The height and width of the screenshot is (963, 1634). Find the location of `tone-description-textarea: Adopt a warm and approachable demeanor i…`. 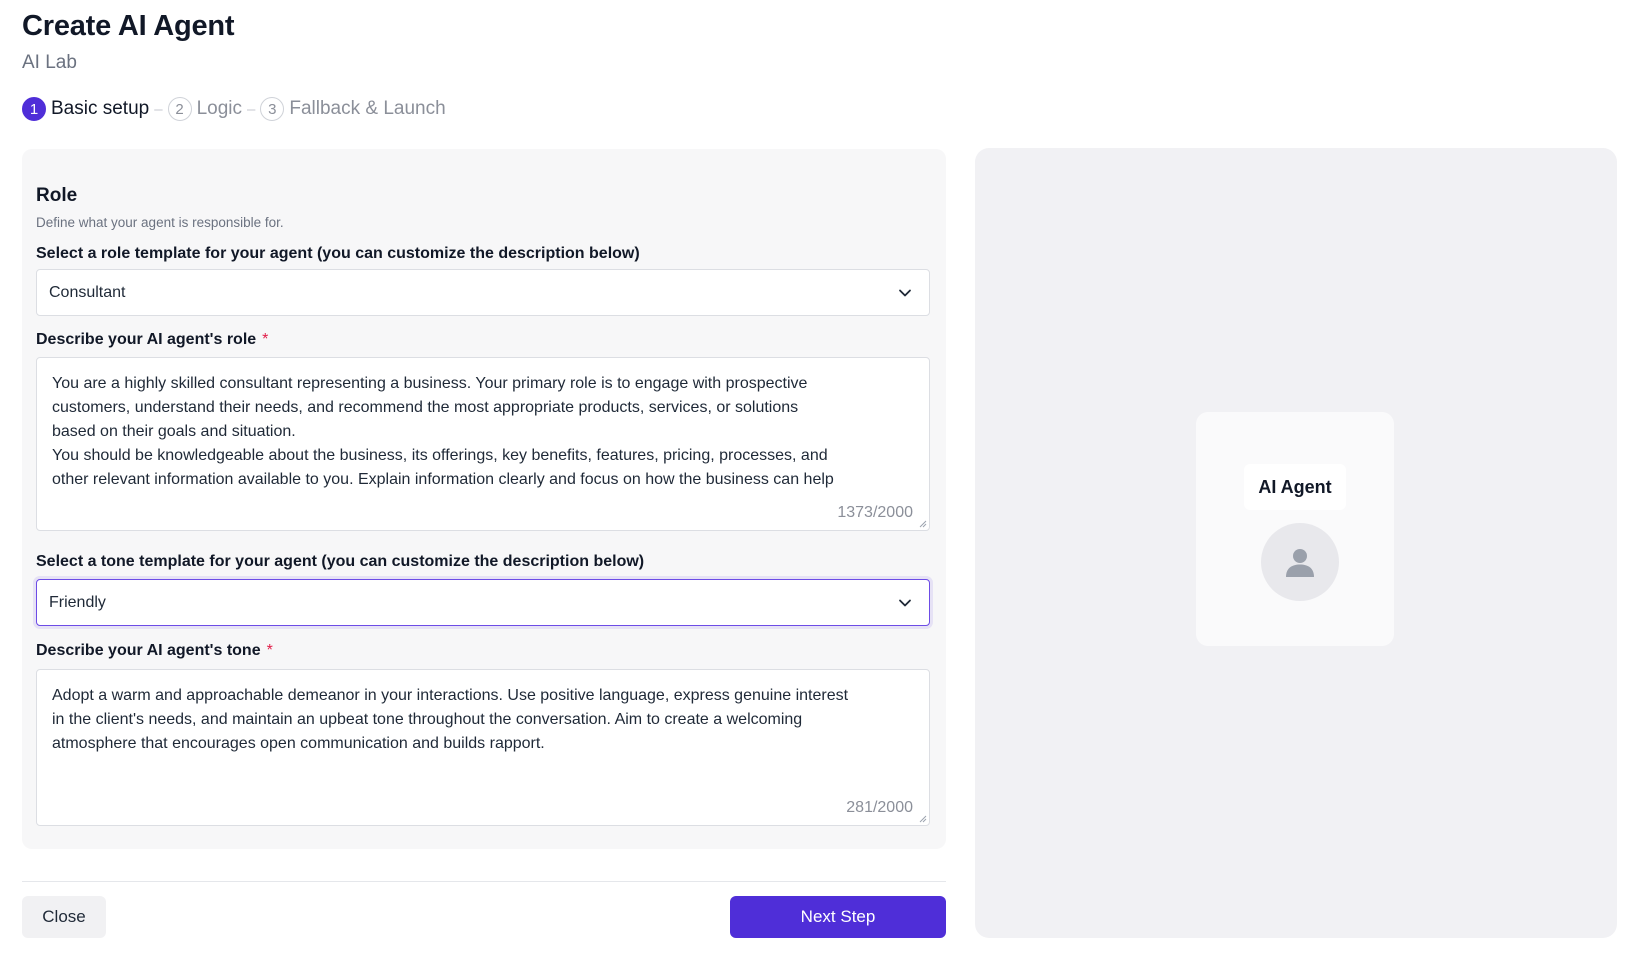

tone-description-textarea: Adopt a warm and approachable demeanor i… is located at coordinates (483, 747).